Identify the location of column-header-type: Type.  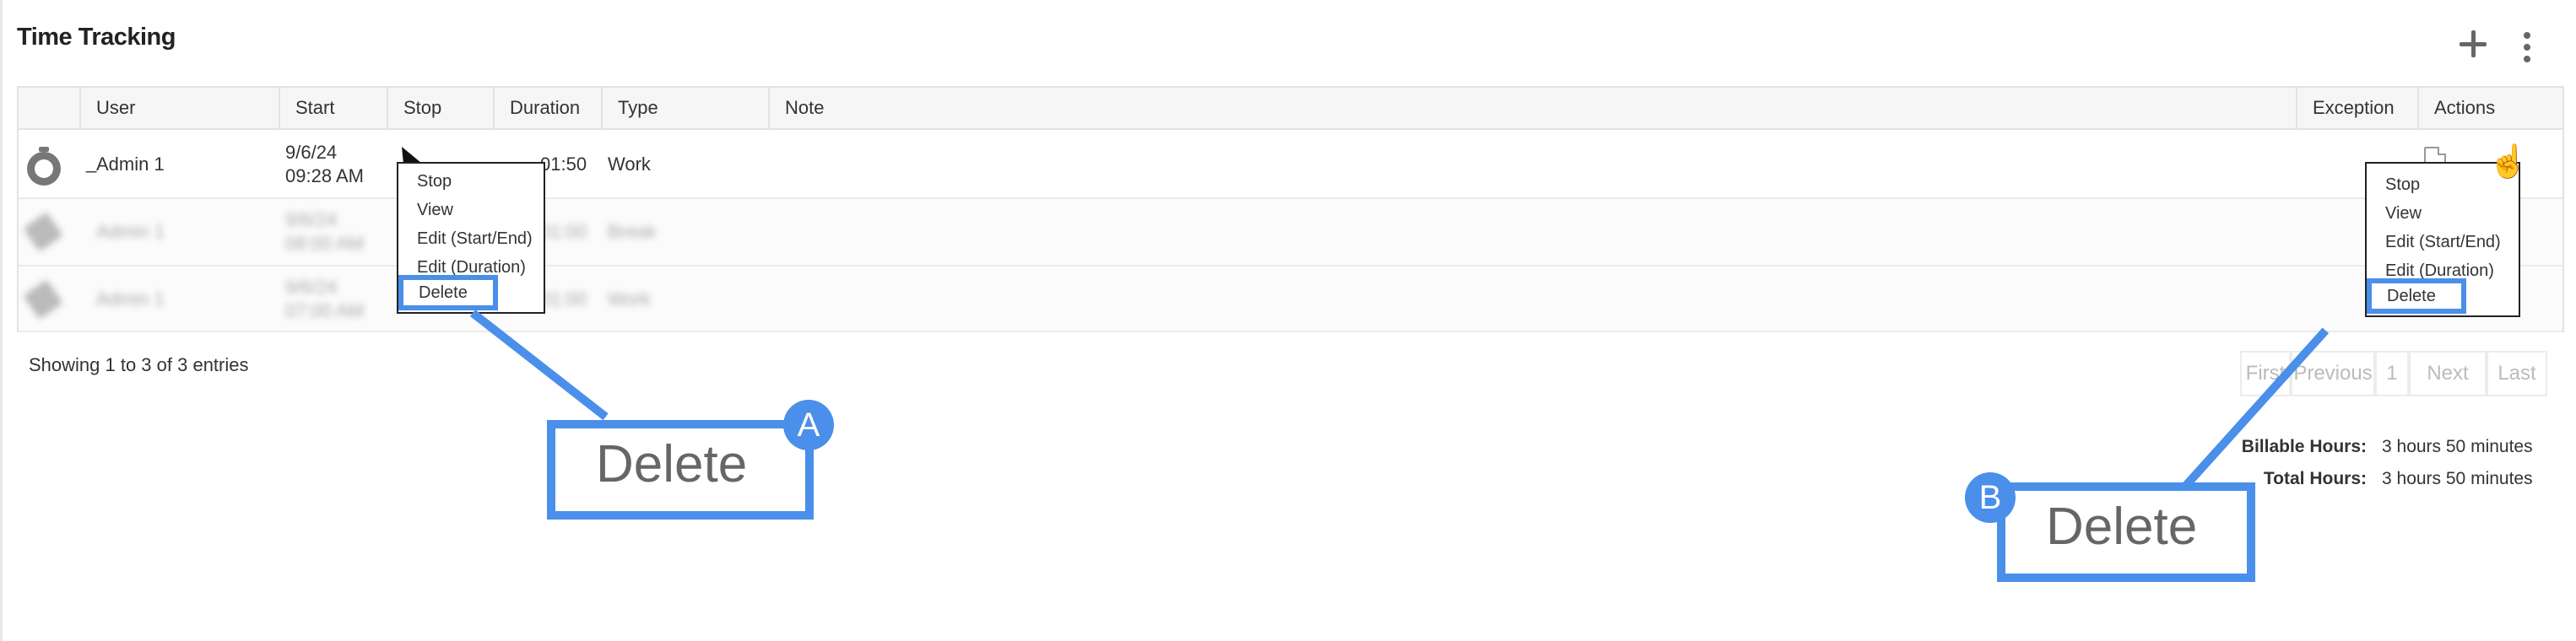
(684, 108).